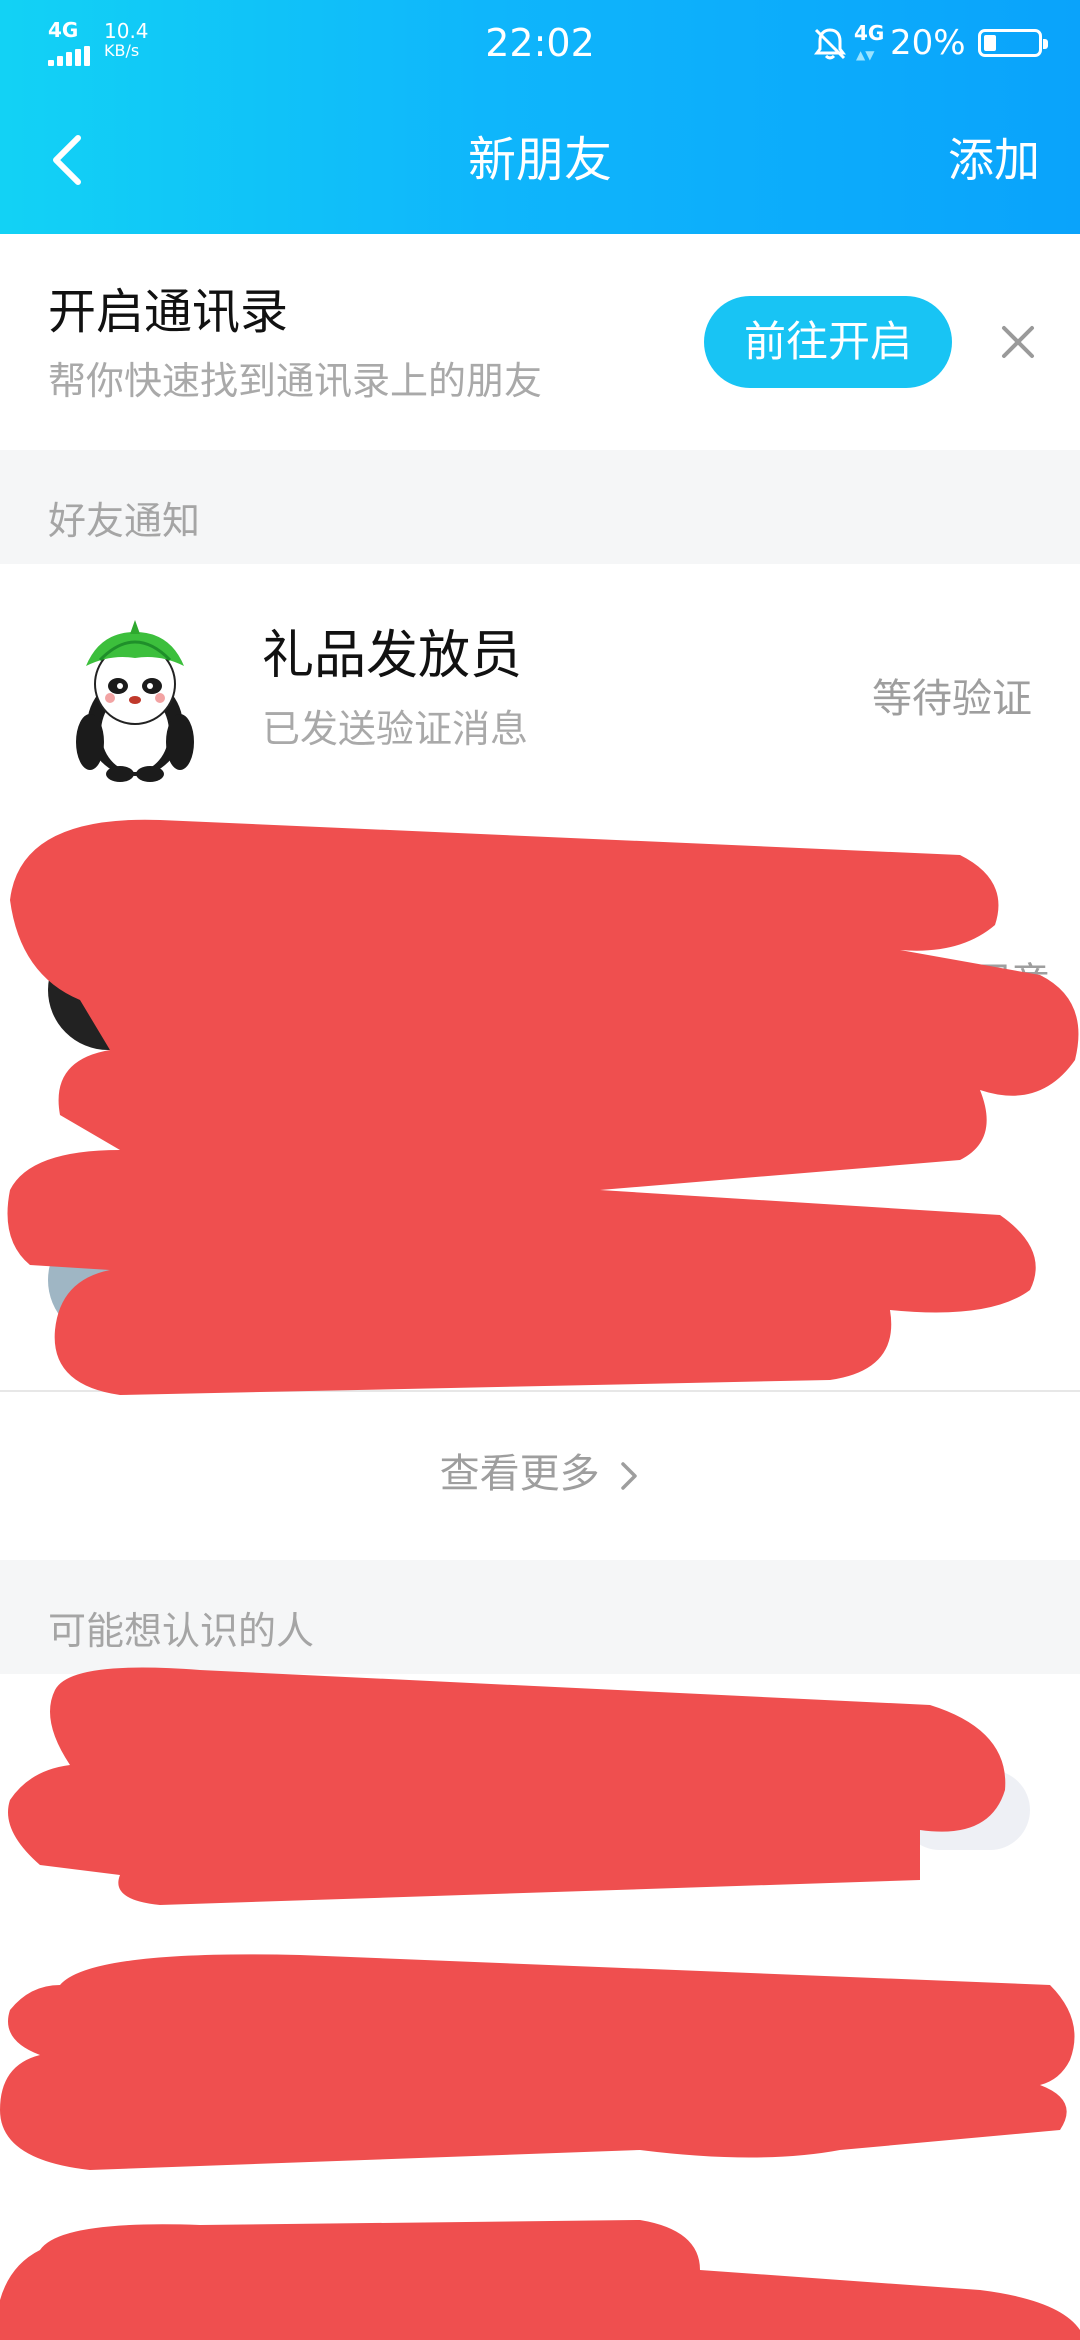 The image size is (1080, 2340). Describe the element at coordinates (994, 160) in the screenshot. I see `add-button: 添加` at that location.